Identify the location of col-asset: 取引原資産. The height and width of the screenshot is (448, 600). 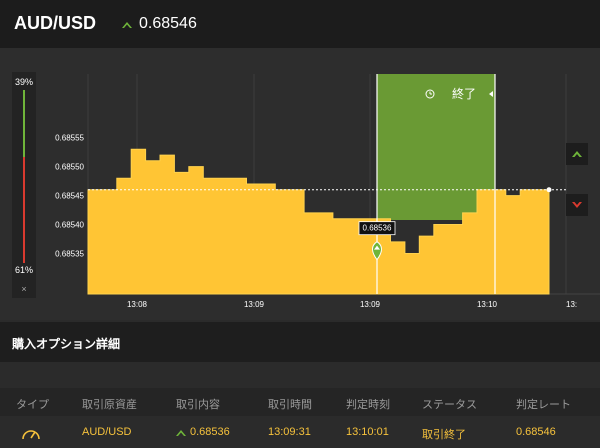
(109, 405).